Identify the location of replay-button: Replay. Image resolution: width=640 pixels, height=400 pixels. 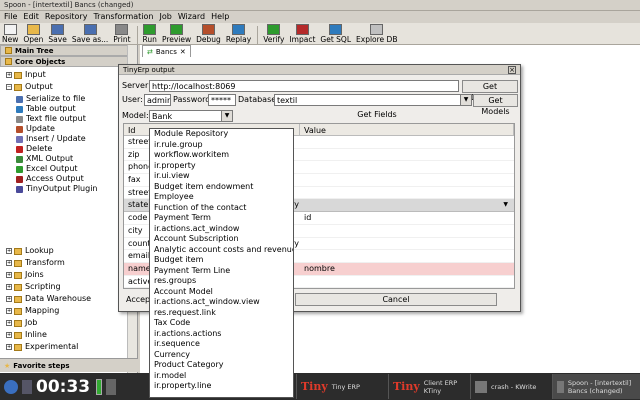
(238, 34).